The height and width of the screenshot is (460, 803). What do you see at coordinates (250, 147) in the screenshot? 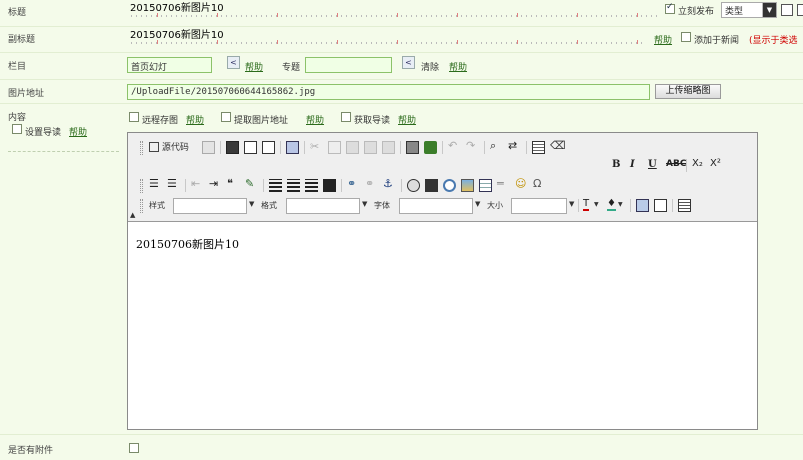
I see `new-doc-icon` at bounding box center [250, 147].